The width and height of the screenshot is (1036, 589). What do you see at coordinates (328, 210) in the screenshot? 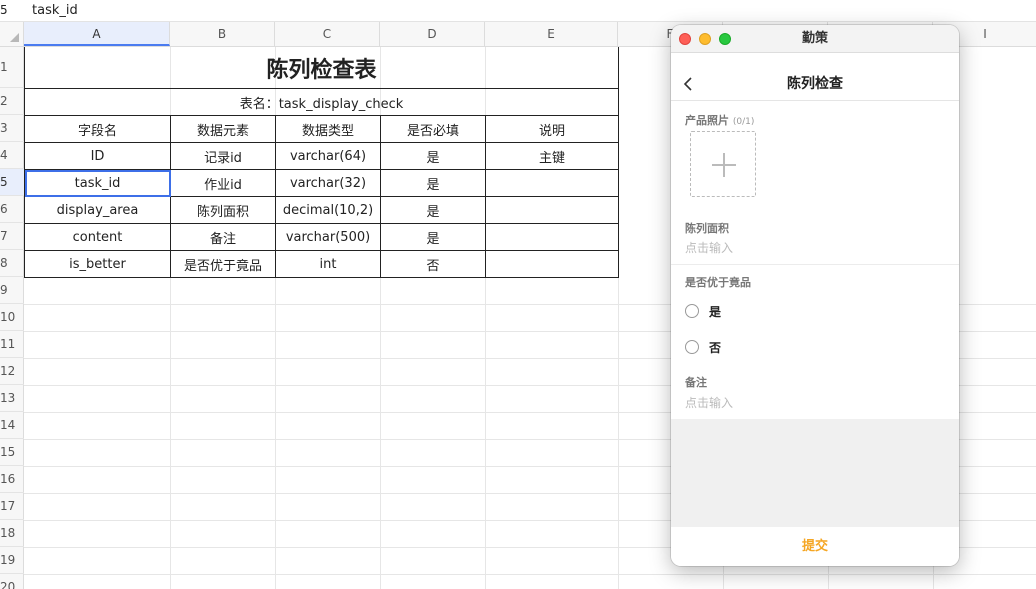
I see `table-cell: decimal(10,2)` at bounding box center [328, 210].